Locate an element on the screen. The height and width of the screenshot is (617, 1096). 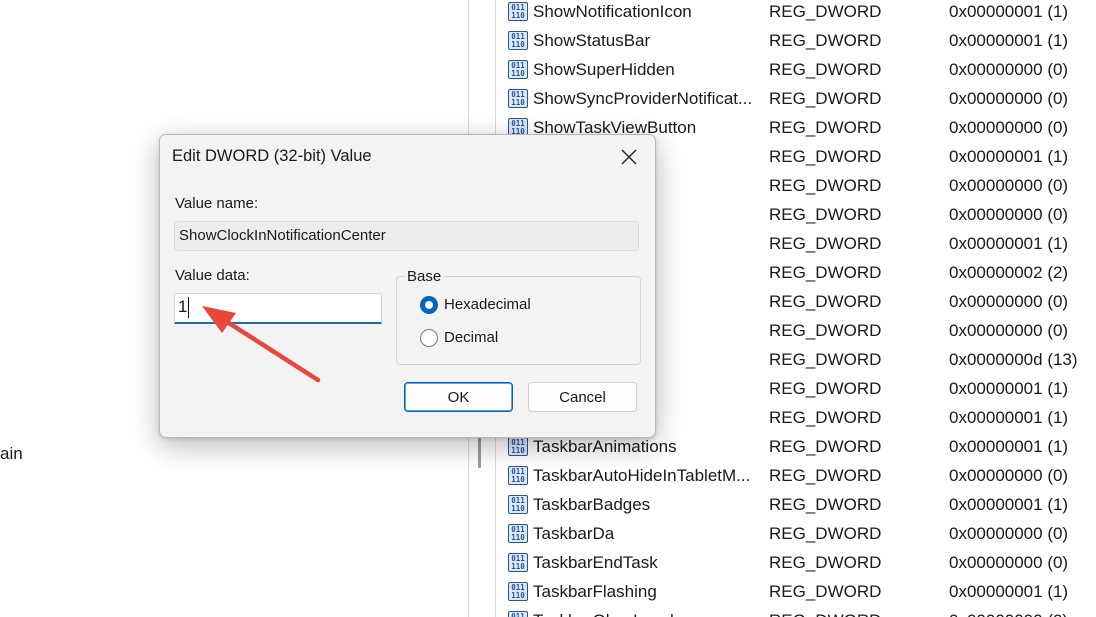
radio-selected-icon is located at coordinates (429, 305).